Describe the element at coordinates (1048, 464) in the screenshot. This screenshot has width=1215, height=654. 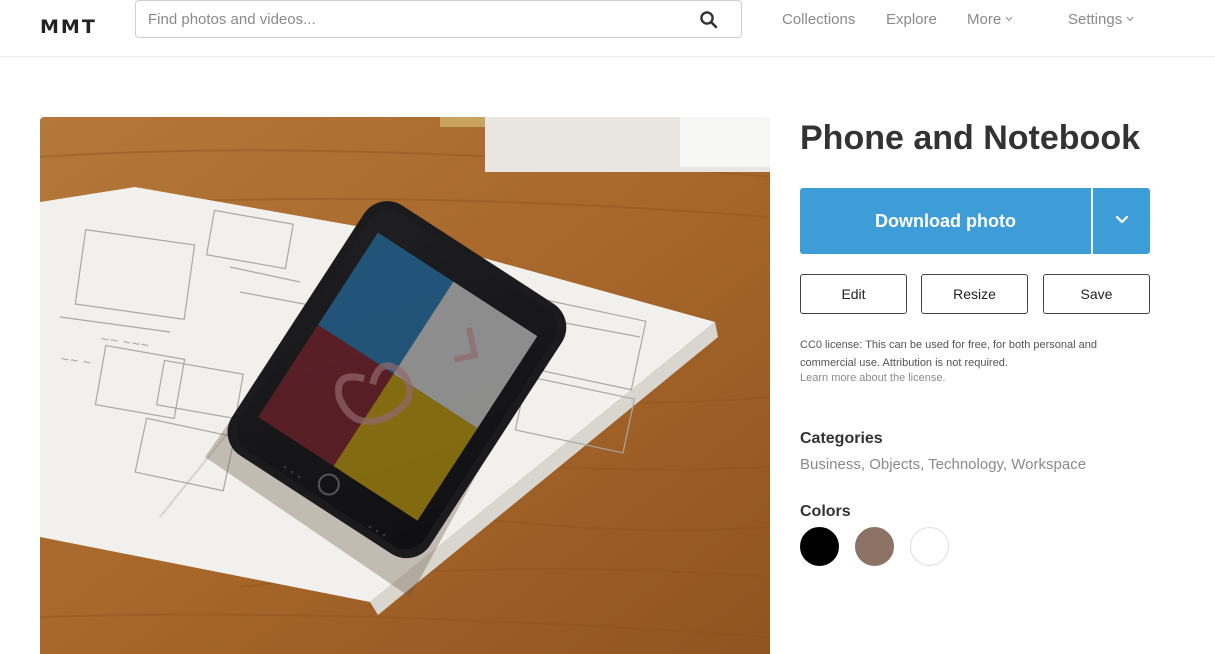
I see `category-workspace: Workspace` at that location.